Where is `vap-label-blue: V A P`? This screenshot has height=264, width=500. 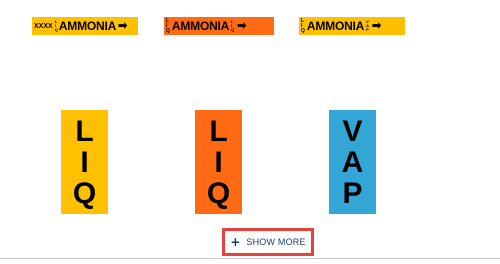
vap-label-blue: V A P is located at coordinates (352, 162).